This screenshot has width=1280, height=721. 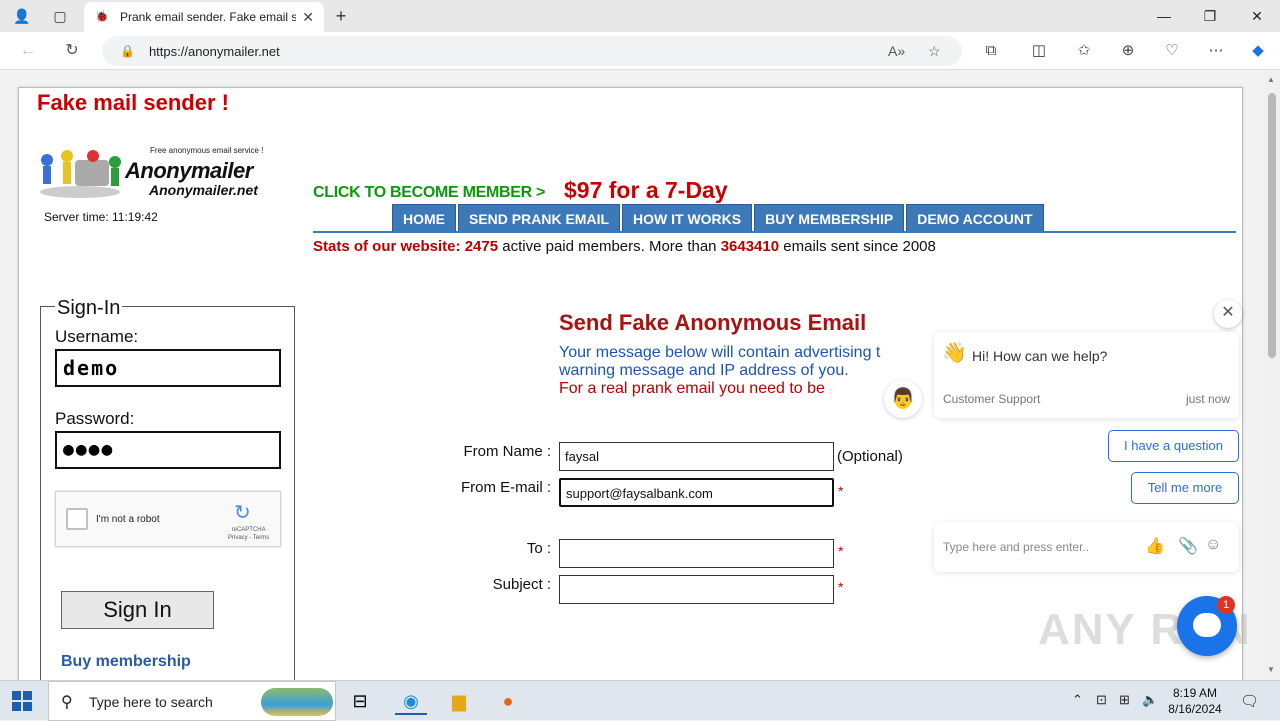 What do you see at coordinates (481, 246) in the screenshot?
I see `stats-members: 2475` at bounding box center [481, 246].